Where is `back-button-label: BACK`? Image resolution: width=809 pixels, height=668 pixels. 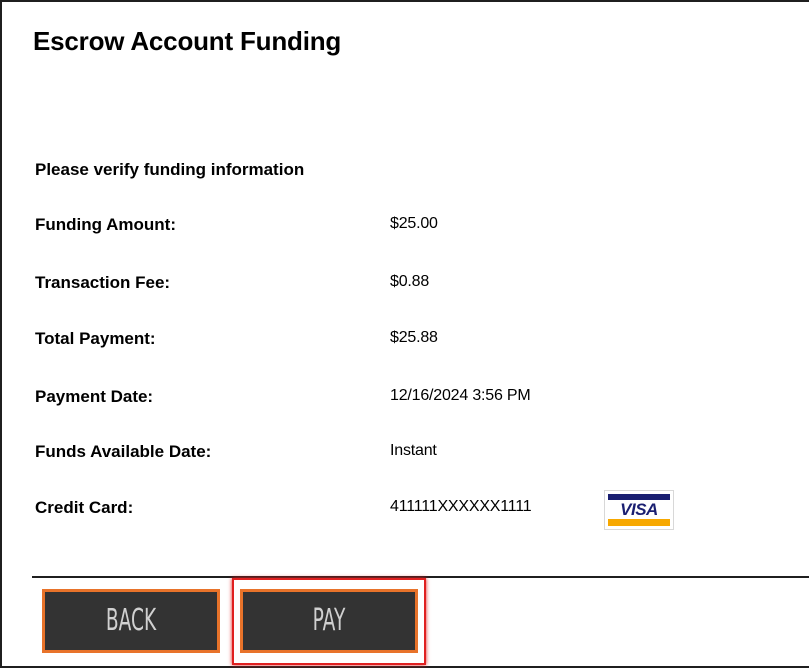 back-button-label: BACK is located at coordinates (131, 620).